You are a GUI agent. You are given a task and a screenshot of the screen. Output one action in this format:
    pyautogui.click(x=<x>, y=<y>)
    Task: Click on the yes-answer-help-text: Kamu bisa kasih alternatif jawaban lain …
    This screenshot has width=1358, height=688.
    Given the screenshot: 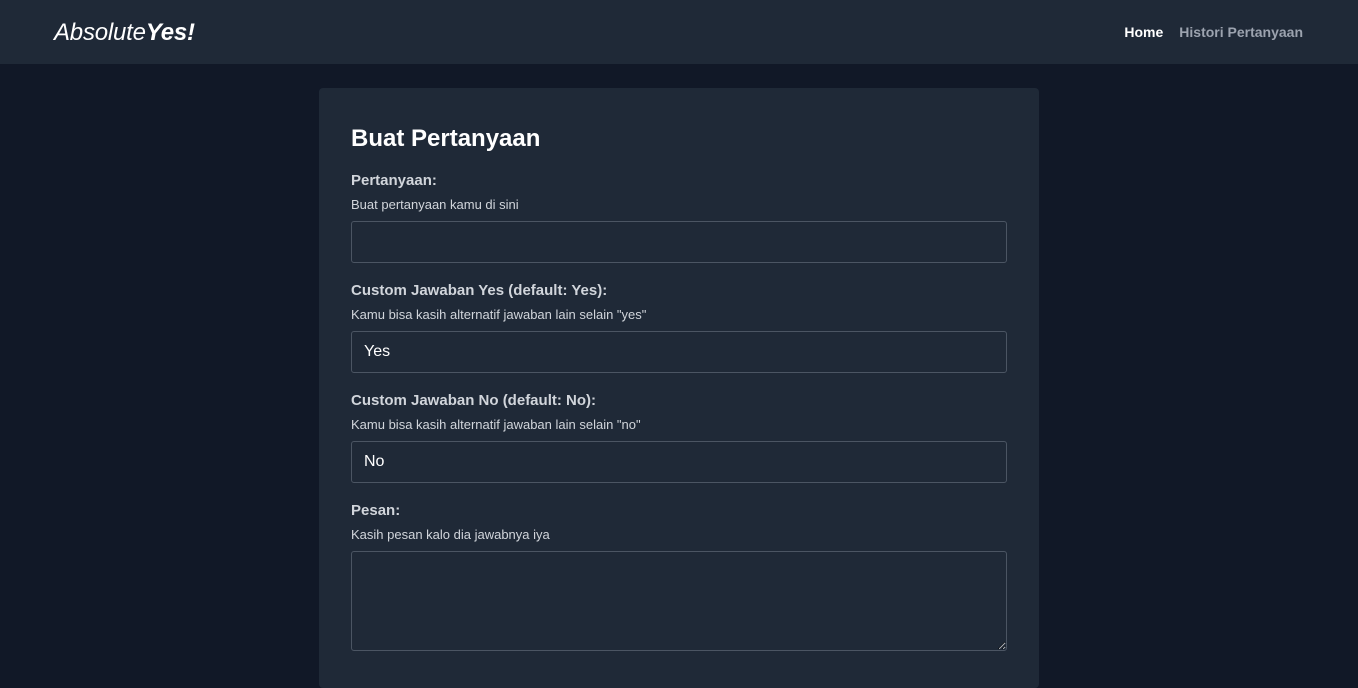 What is the action you would take?
    pyautogui.click(x=499, y=314)
    